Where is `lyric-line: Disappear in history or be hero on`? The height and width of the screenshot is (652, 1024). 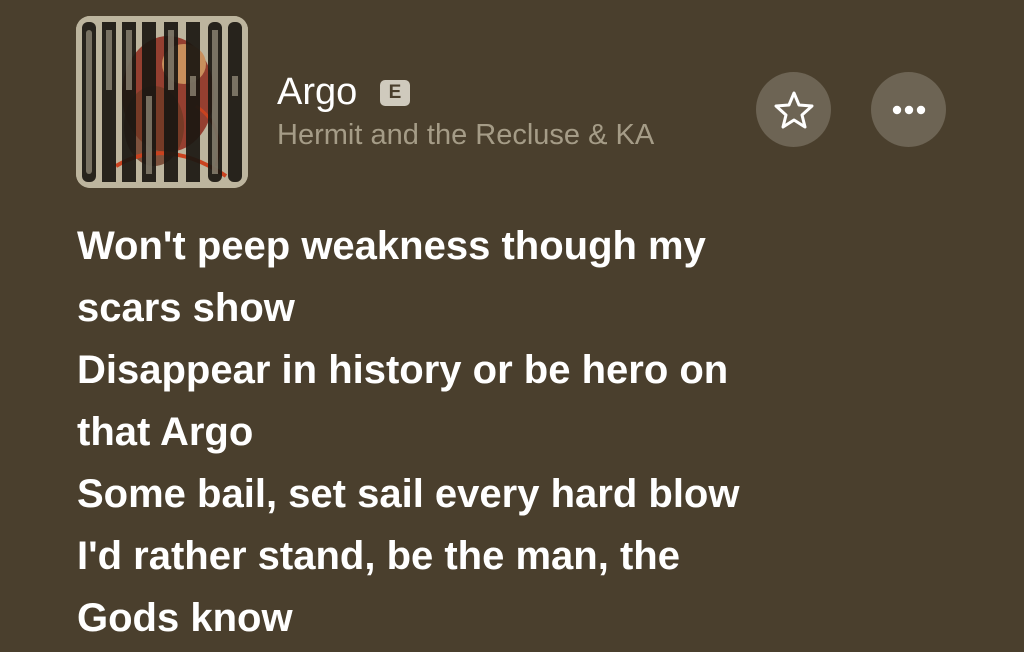
lyric-line: Disappear in history or be hero on is located at coordinates (507, 370).